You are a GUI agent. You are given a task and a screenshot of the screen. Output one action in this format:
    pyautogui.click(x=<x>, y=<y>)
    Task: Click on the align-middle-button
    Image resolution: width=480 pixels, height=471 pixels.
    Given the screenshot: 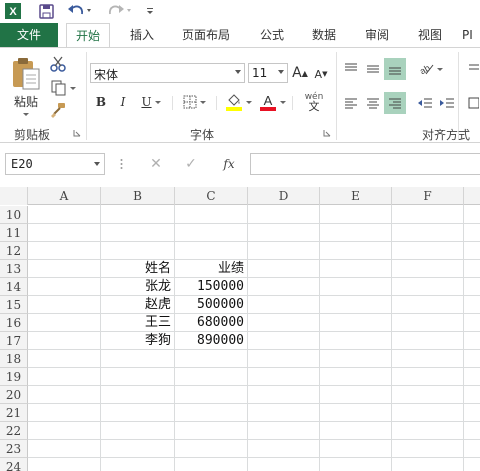 What is the action you would take?
    pyautogui.click(x=373, y=69)
    